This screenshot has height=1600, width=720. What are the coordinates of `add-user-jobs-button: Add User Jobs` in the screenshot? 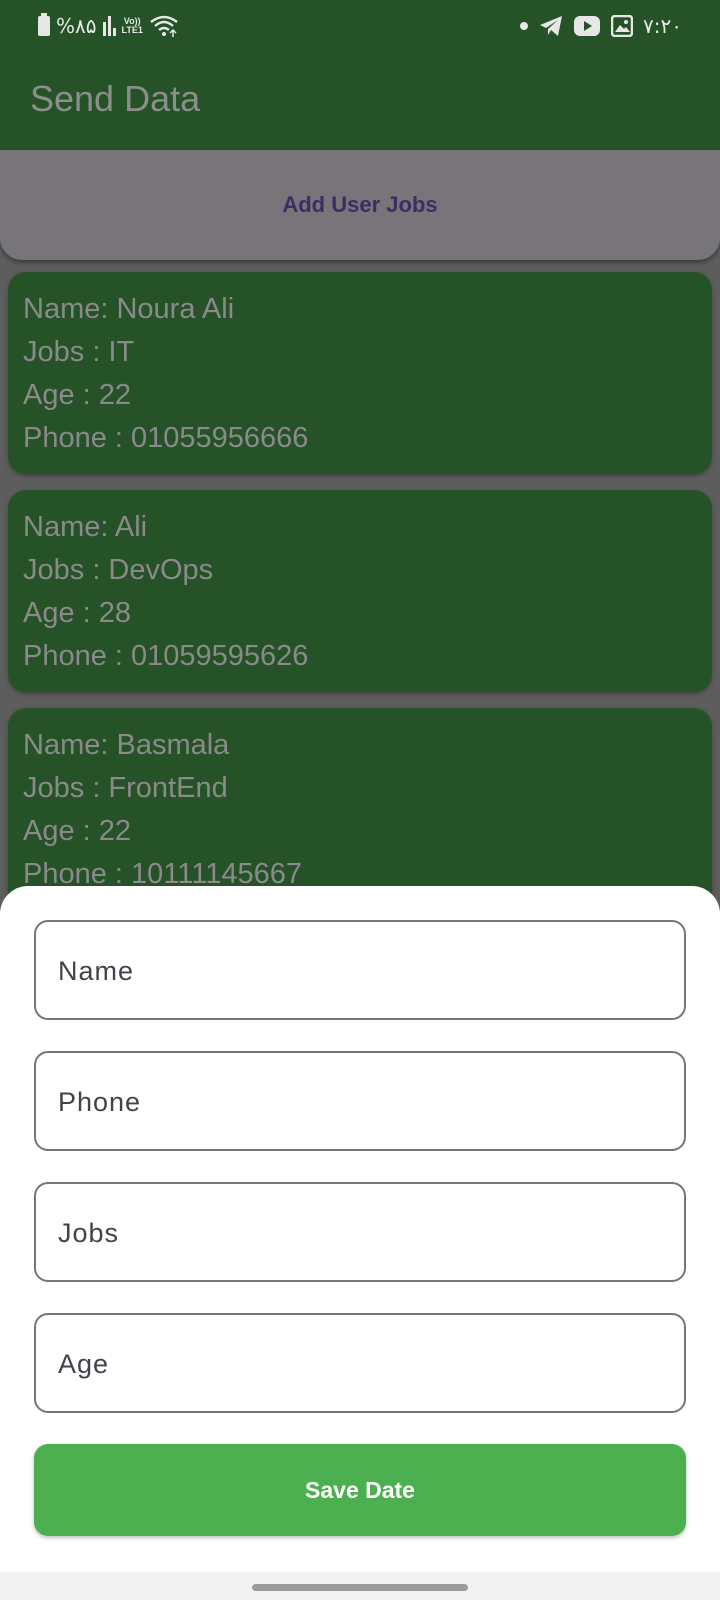 It's located at (360, 205).